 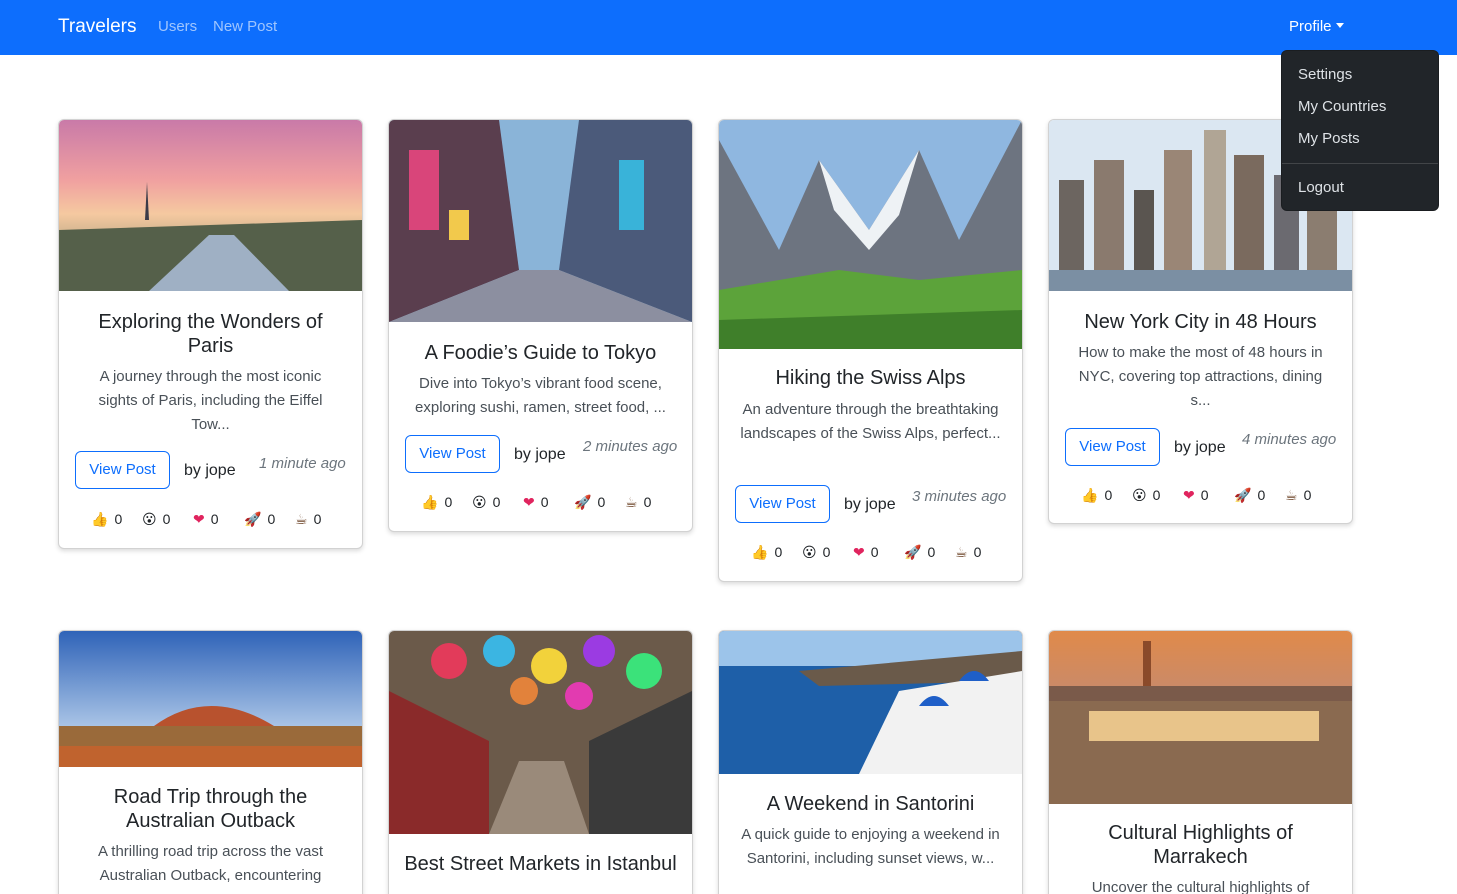 I want to click on post-title: A Weekend in Santorini, so click(x=870, y=804).